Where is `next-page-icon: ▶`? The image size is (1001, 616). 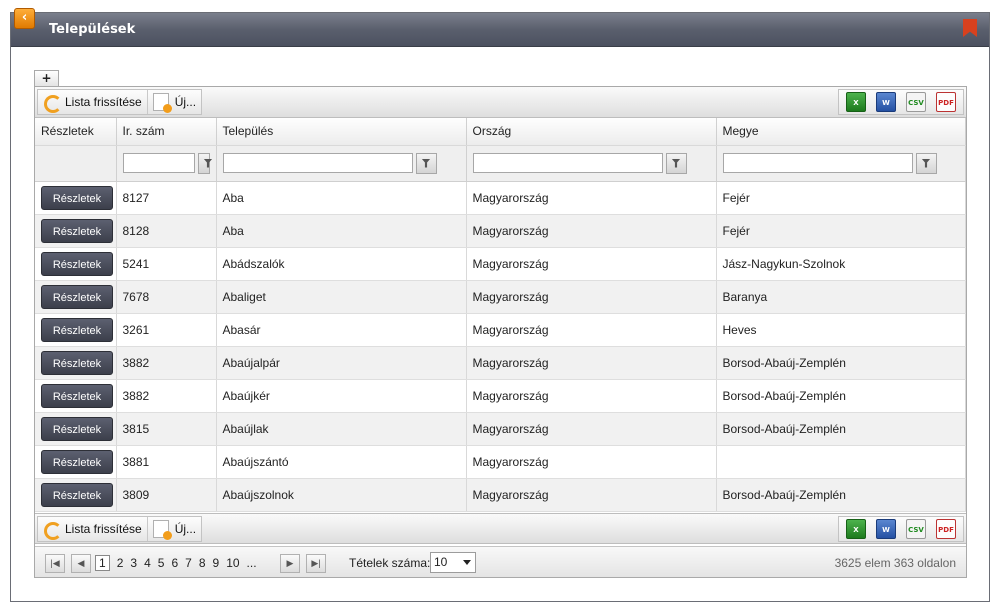
next-page-icon: ▶ is located at coordinates (290, 563).